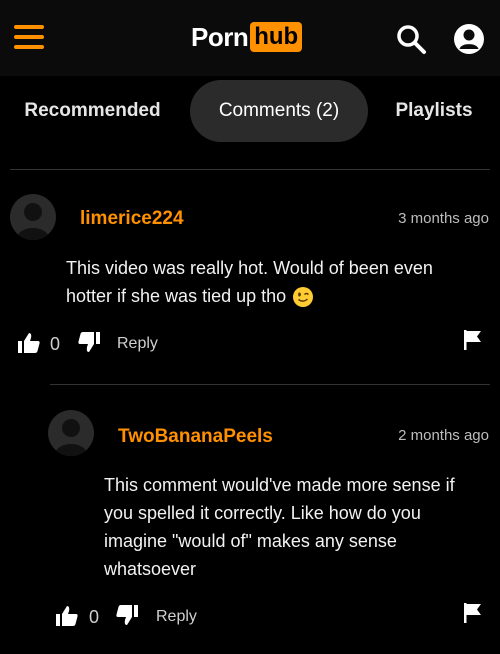  I want to click on hamburger-menu-icon, so click(29, 37).